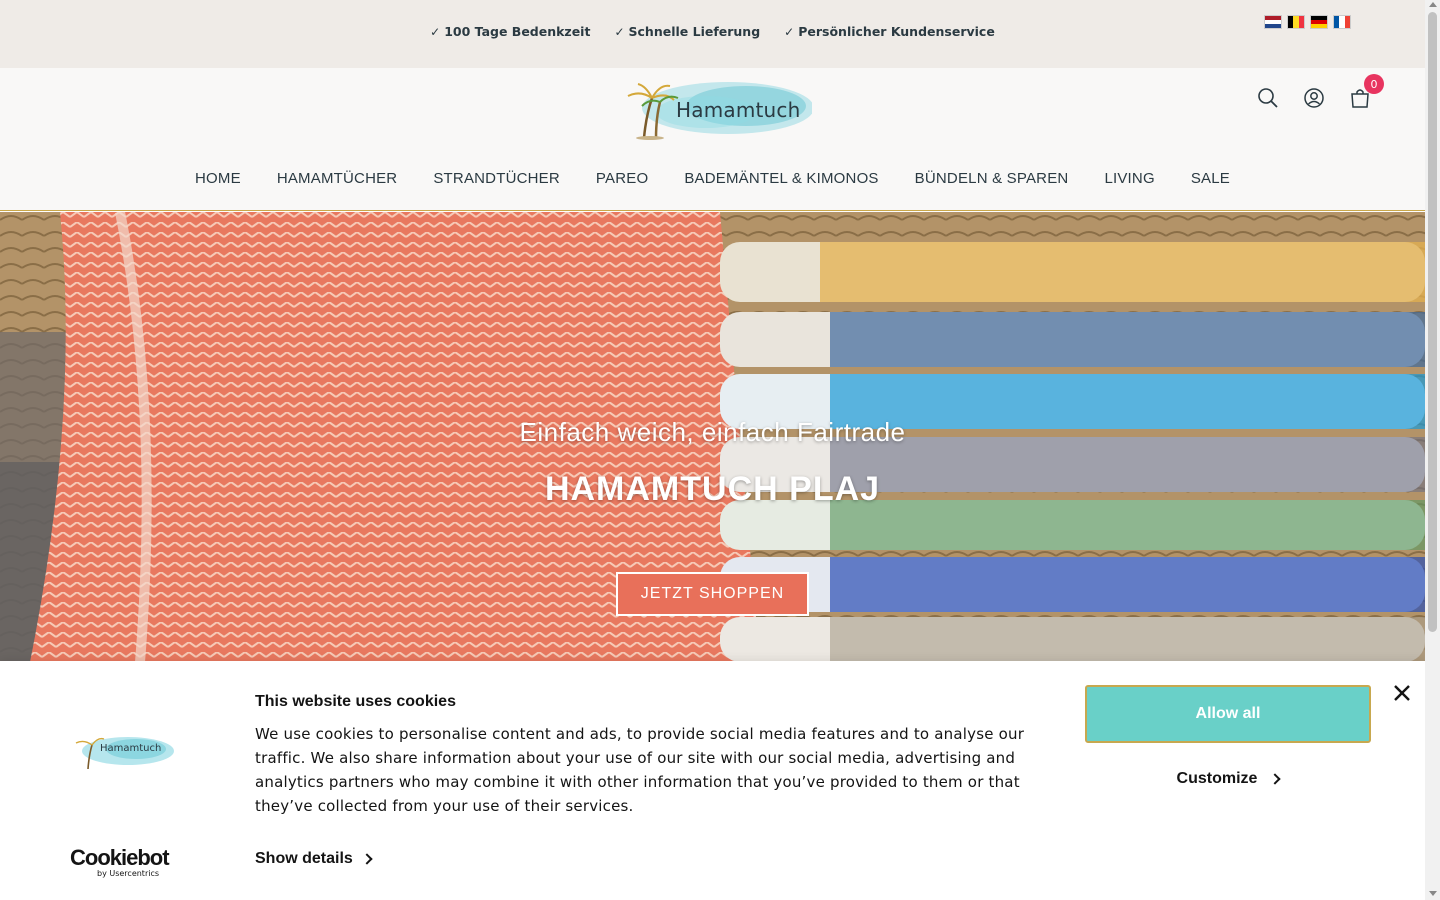  I want to click on site-logo: Hamamtuch, so click(715, 108).